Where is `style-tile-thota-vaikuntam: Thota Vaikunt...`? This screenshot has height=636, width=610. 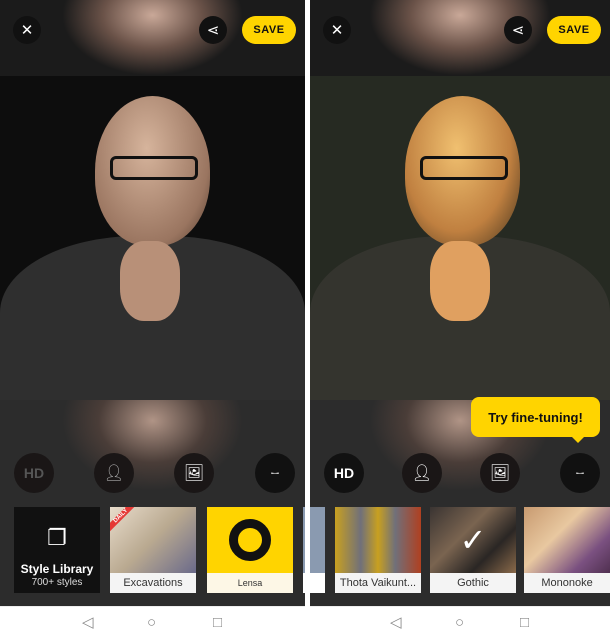
style-tile-thota-vaikuntam: Thota Vaikunt... is located at coordinates (378, 550).